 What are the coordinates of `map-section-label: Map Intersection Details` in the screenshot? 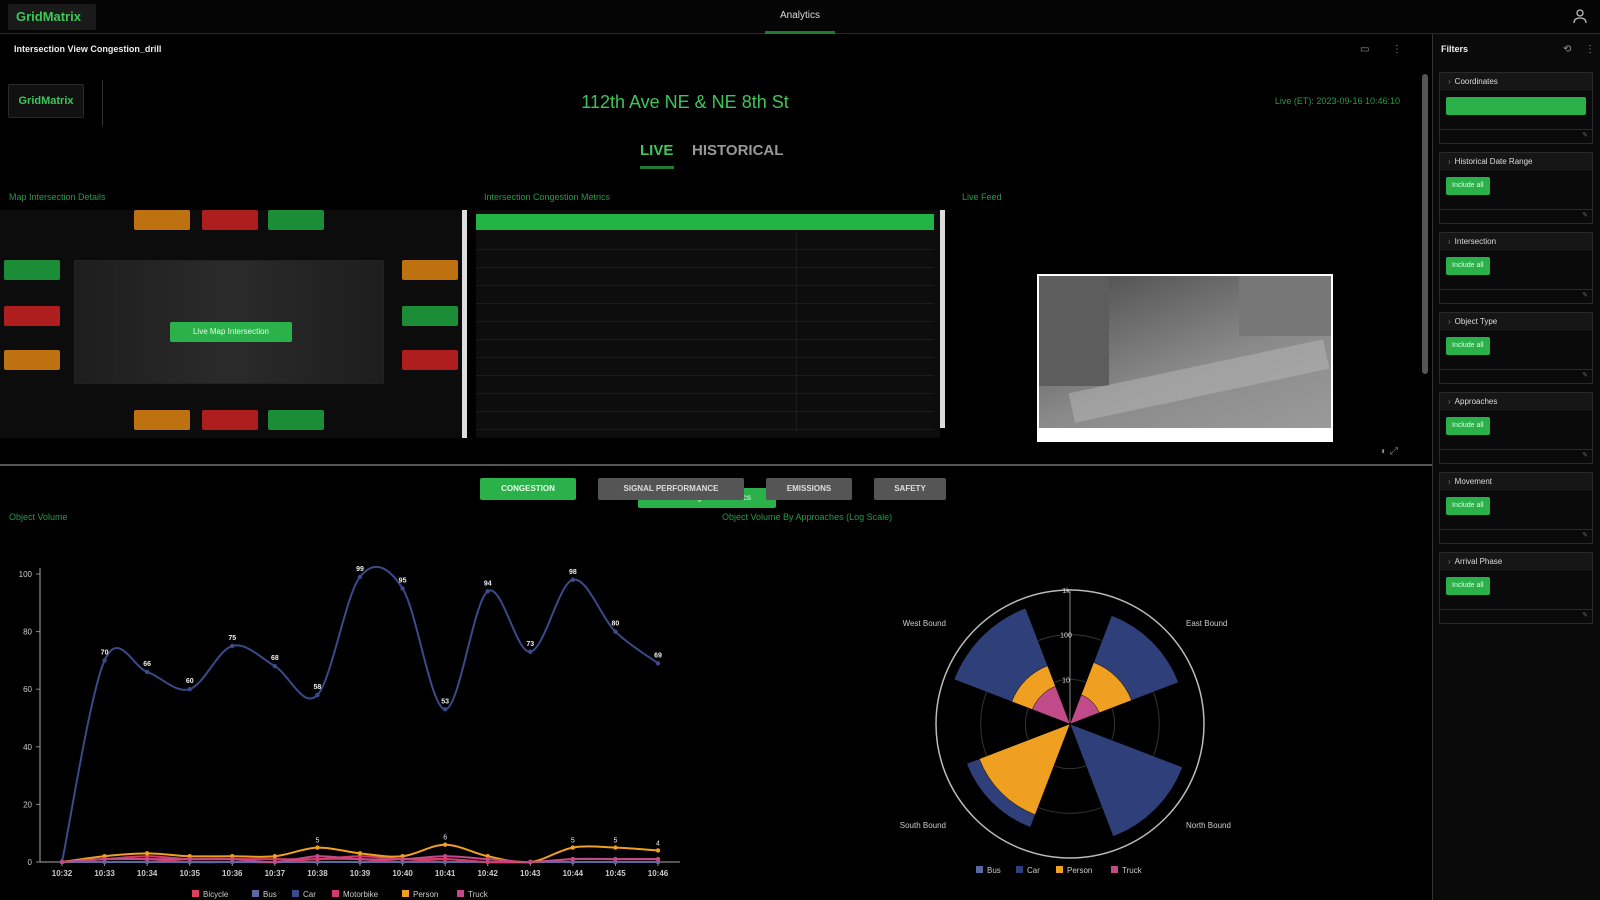 It's located at (57, 197).